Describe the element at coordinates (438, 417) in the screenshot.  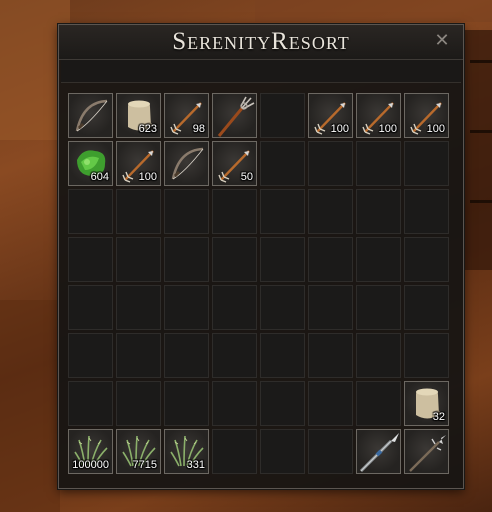
I see `item-count: 32` at that location.